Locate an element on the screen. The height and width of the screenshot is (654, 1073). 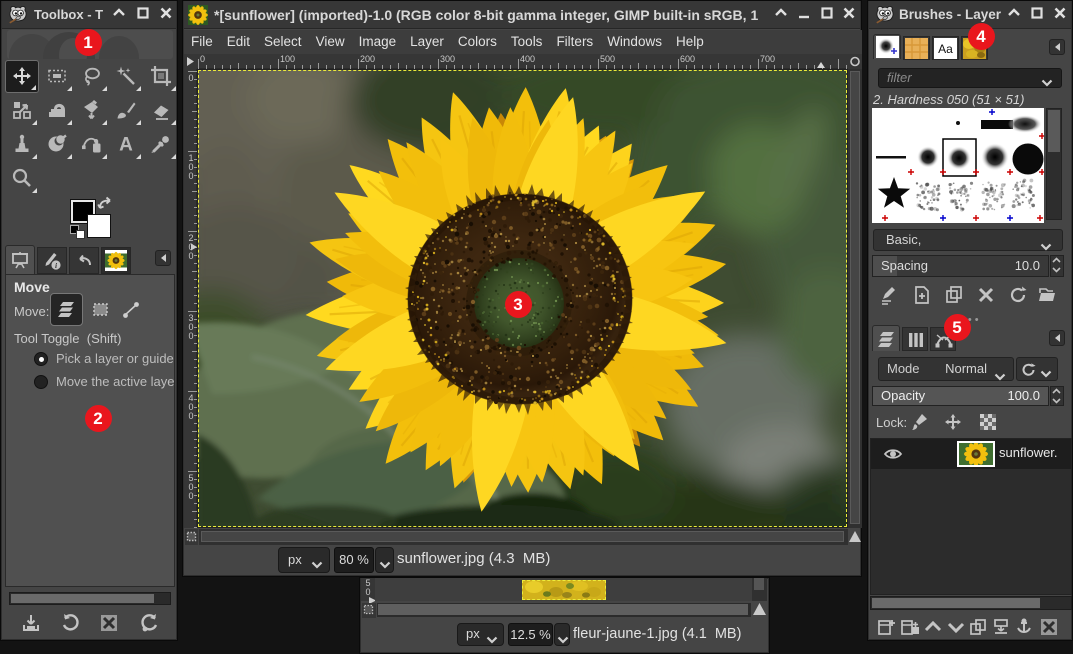
svg-text: 400 is located at coordinates (527, 59).